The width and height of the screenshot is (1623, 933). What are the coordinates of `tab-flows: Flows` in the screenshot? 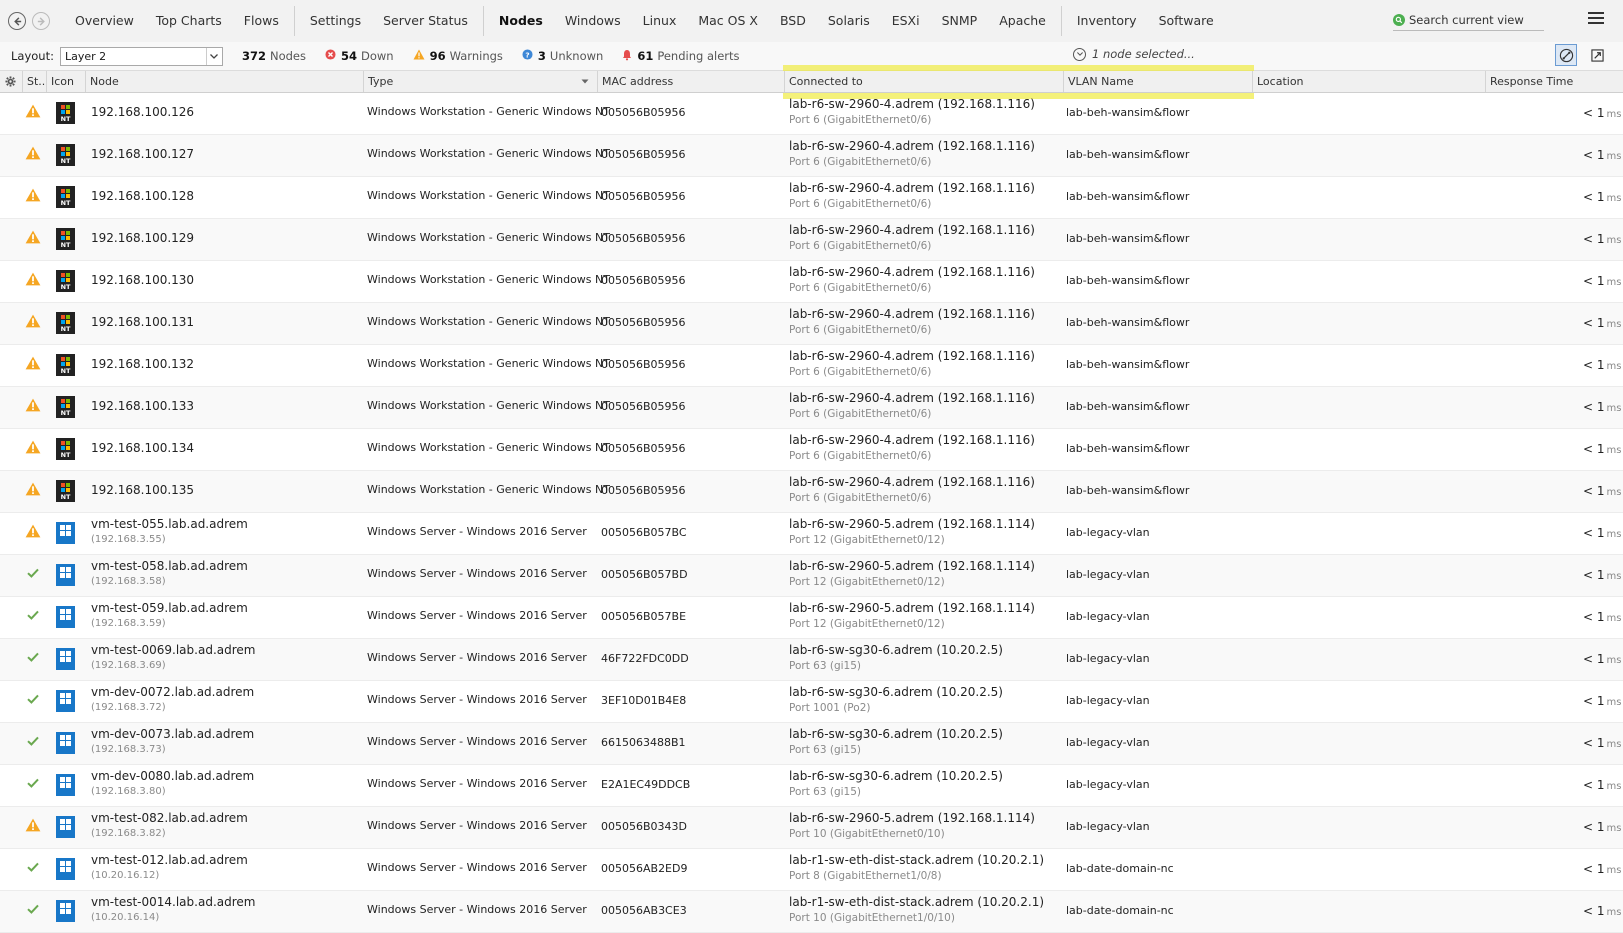 It's located at (261, 21).